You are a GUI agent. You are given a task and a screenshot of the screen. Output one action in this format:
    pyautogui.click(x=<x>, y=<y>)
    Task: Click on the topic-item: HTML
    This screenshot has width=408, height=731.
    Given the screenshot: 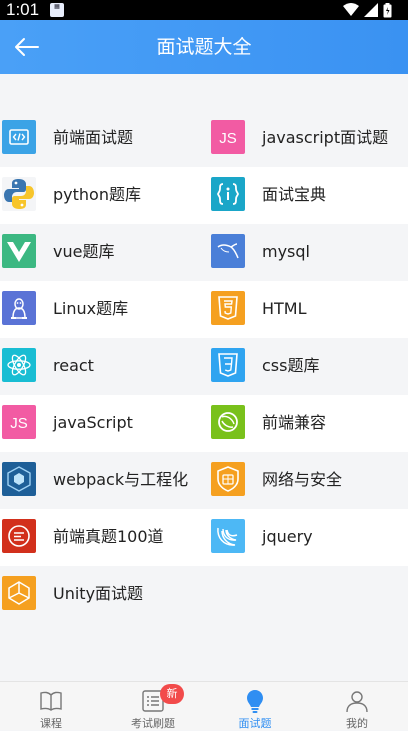 What is the action you would take?
    pyautogui.click(x=306, y=309)
    